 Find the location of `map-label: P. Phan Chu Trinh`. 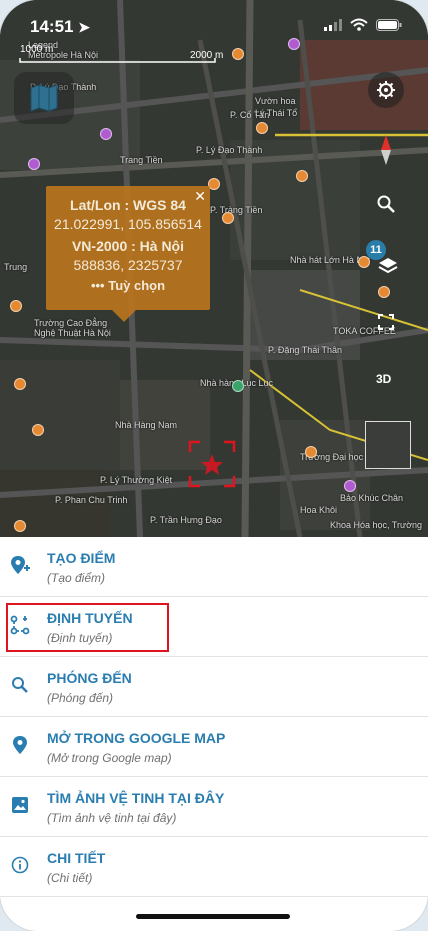

map-label: P. Phan Chu Trinh is located at coordinates (91, 500).